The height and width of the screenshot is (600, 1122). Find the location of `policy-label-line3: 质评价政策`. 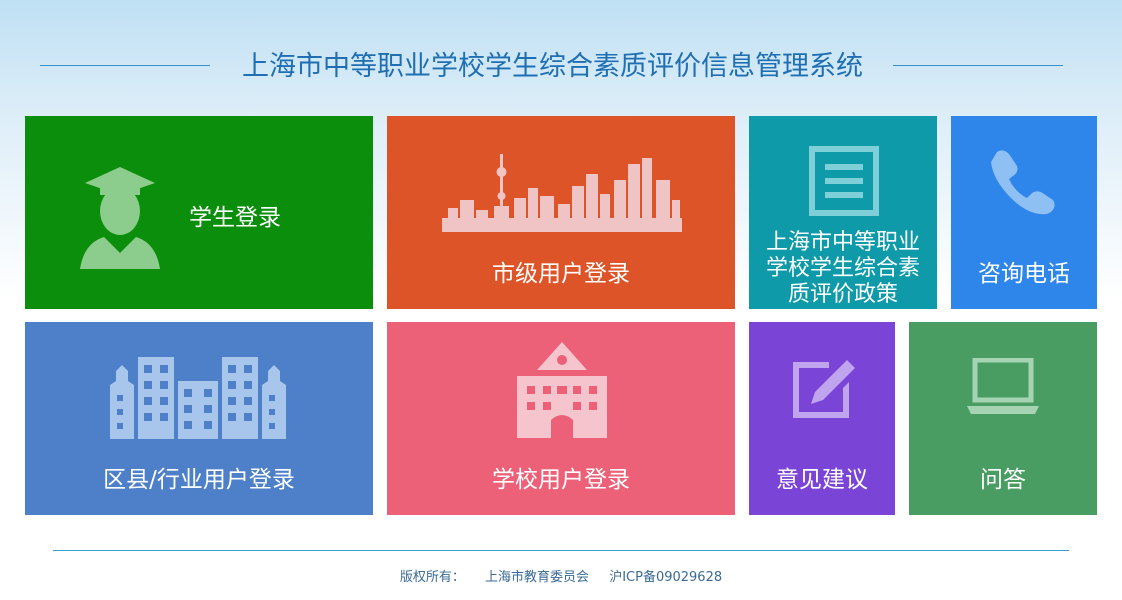

policy-label-line3: 质评价政策 is located at coordinates (842, 294).